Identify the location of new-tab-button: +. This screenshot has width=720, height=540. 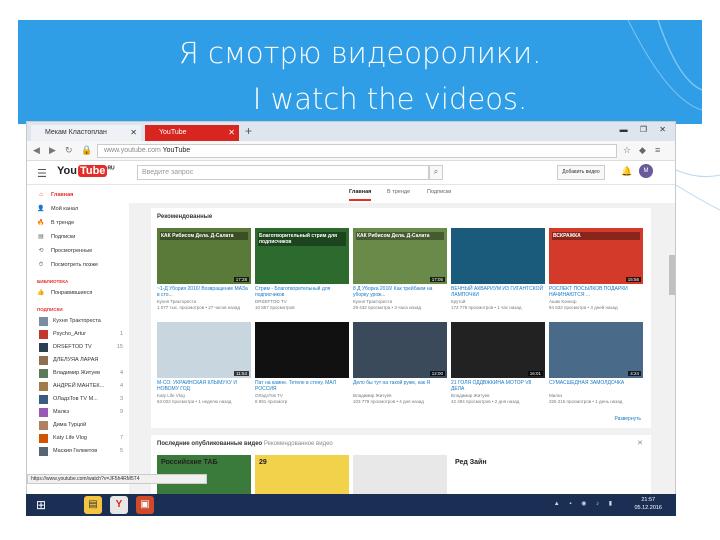
(248, 131).